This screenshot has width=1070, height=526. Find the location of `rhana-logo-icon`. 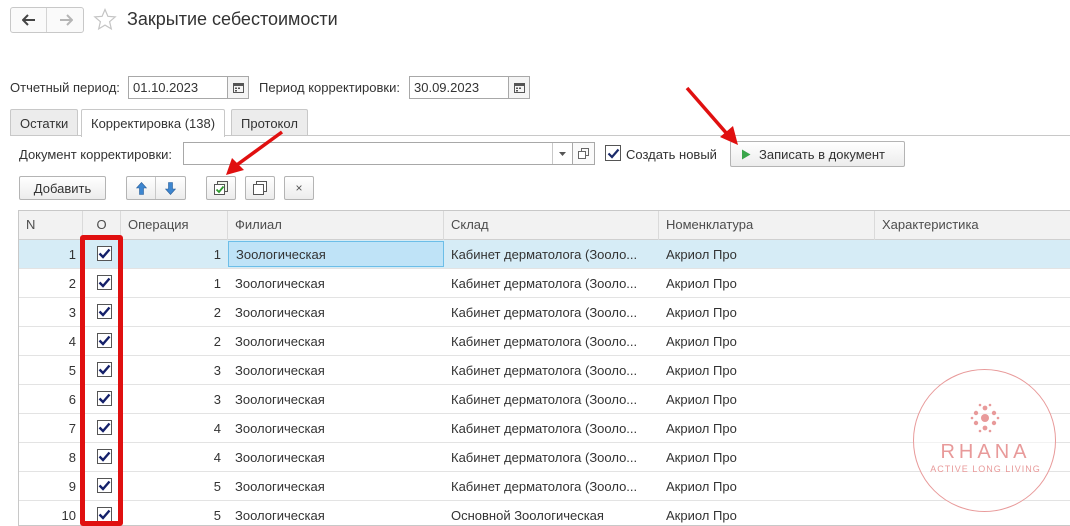

rhana-logo-icon is located at coordinates (985, 418).